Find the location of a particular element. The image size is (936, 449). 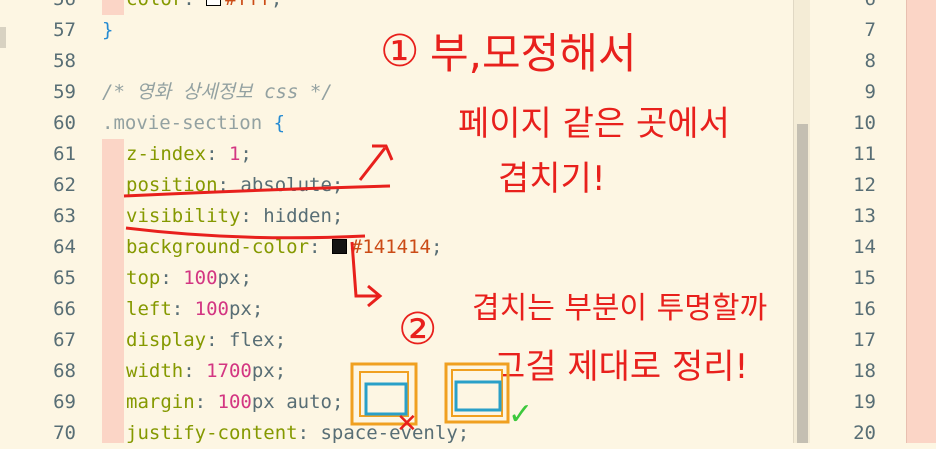

line-number: 18 is located at coordinates (864, 371).